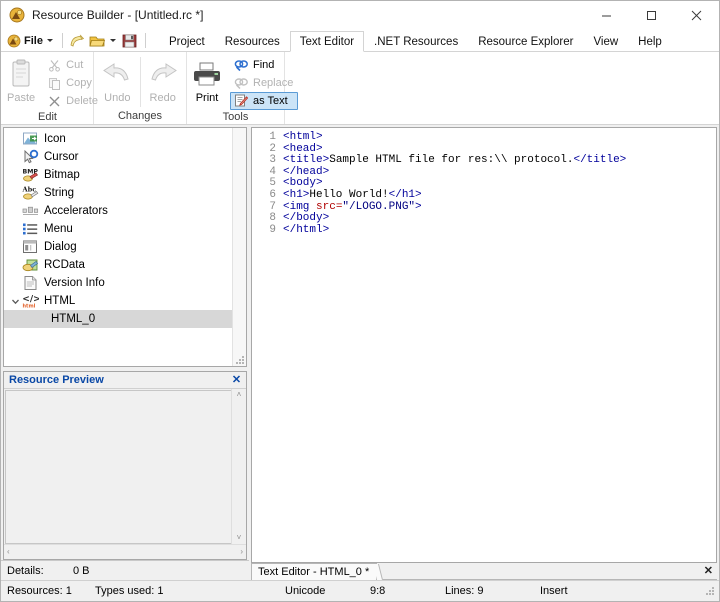 The height and width of the screenshot is (602, 720). What do you see at coordinates (264, 65) in the screenshot?
I see `find-label: Find` at bounding box center [264, 65].